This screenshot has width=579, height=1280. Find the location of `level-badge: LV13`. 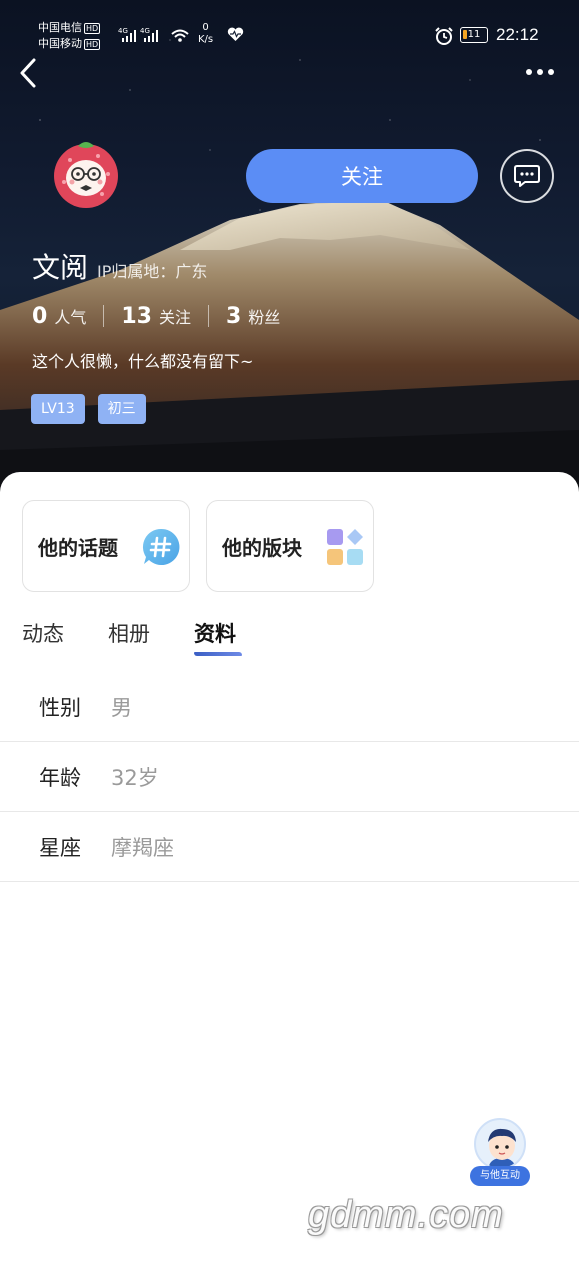

level-badge: LV13 is located at coordinates (58, 409).